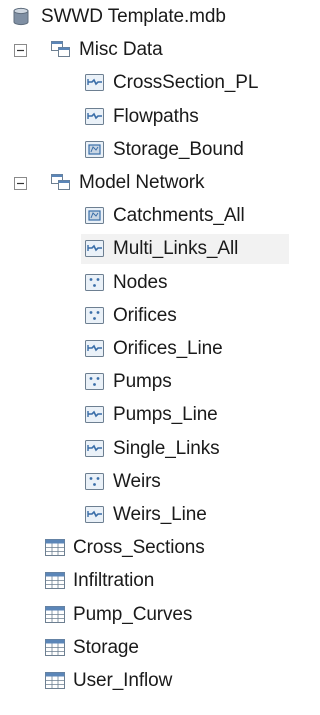 The height and width of the screenshot is (715, 320). I want to click on tree-item-nodes-label: Nodes, so click(140, 282).